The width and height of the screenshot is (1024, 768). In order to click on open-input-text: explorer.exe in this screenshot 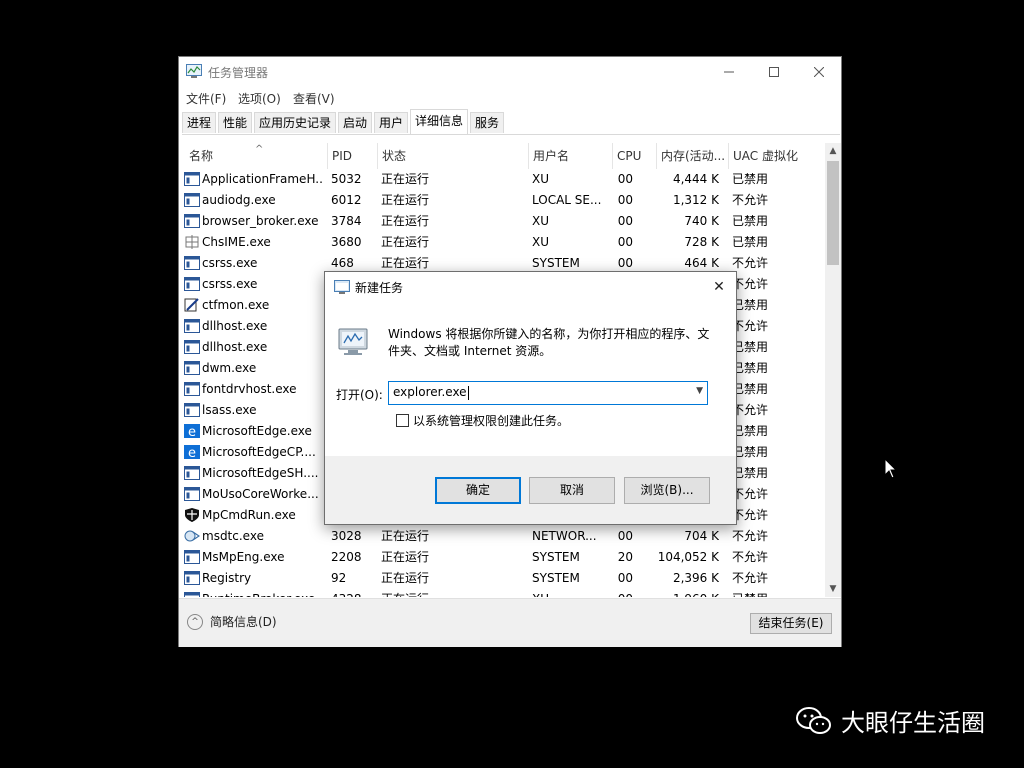, I will do `click(430, 392)`.